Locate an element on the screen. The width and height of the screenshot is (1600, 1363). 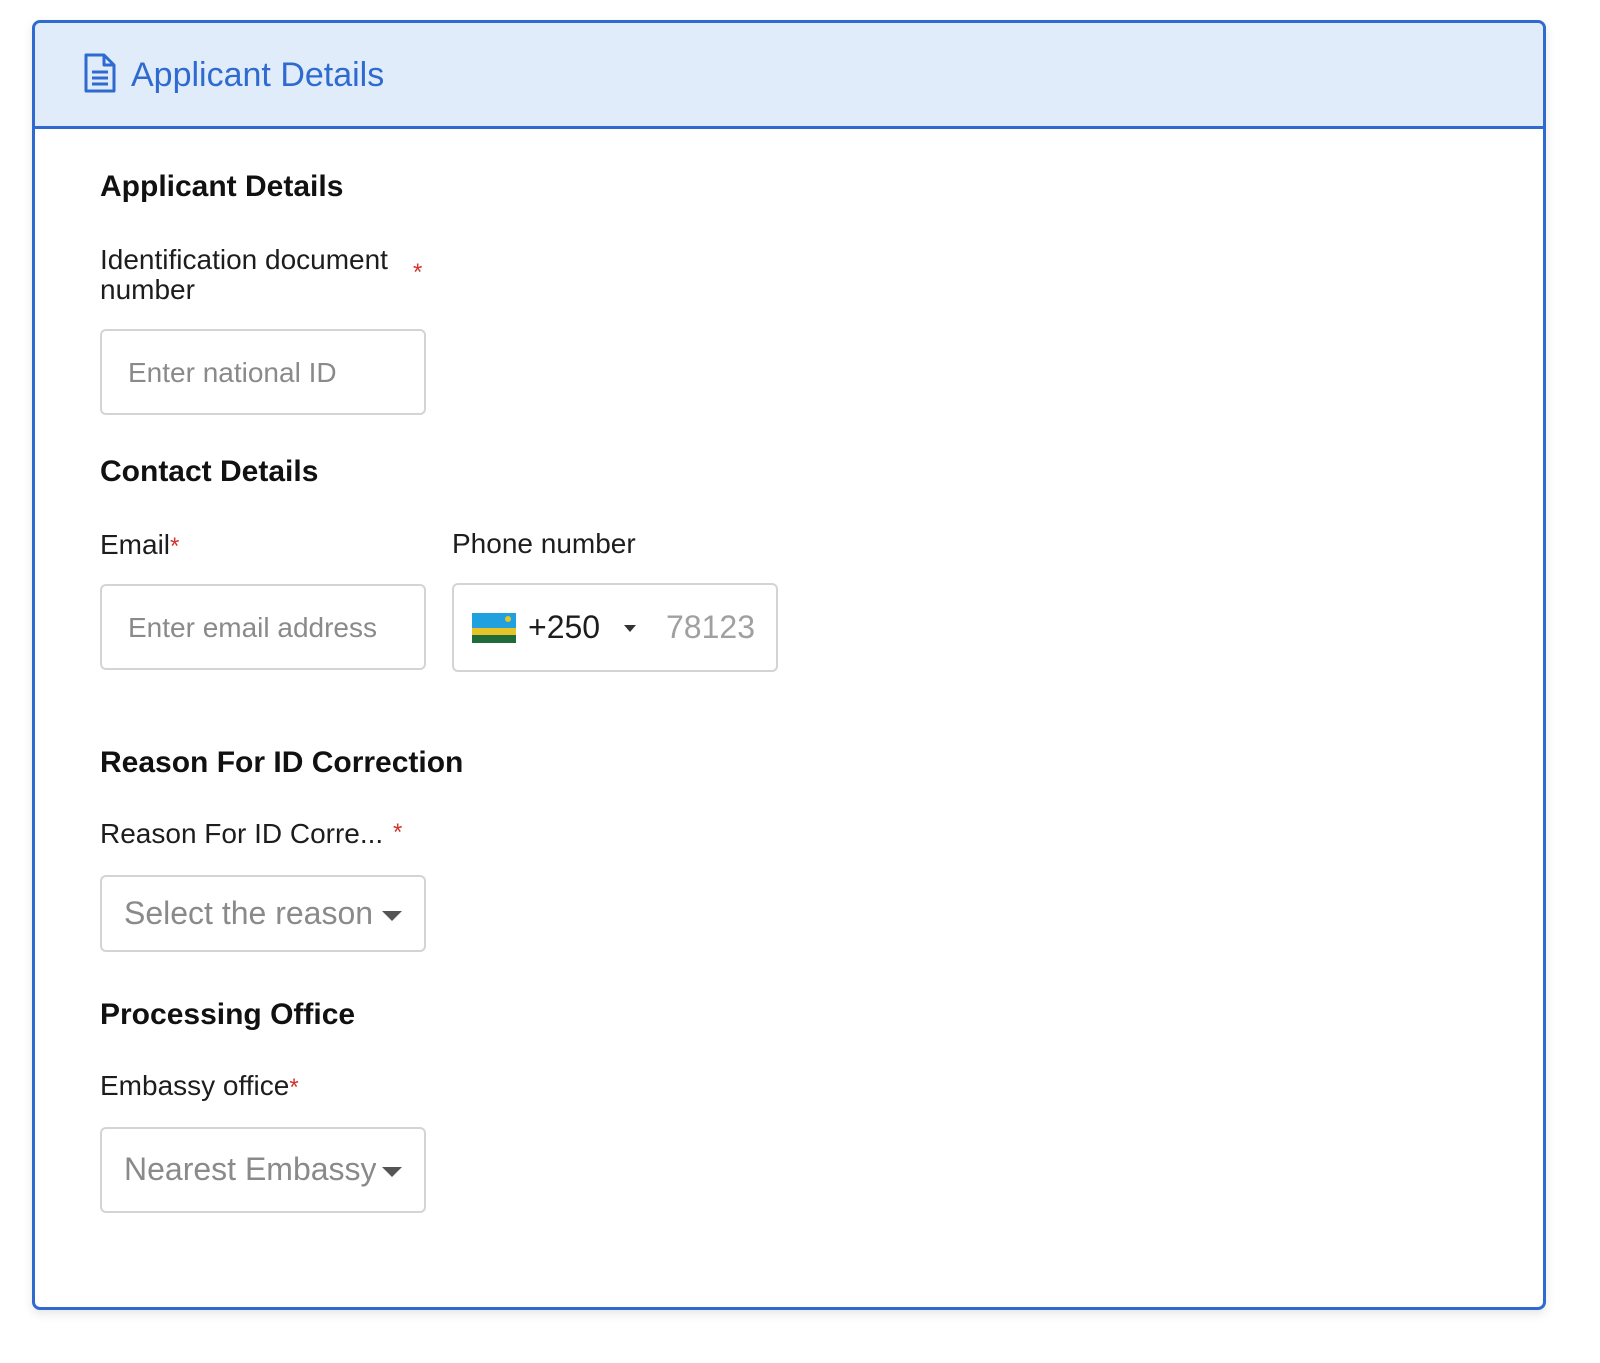
rwanda-flag-icon is located at coordinates (494, 628).